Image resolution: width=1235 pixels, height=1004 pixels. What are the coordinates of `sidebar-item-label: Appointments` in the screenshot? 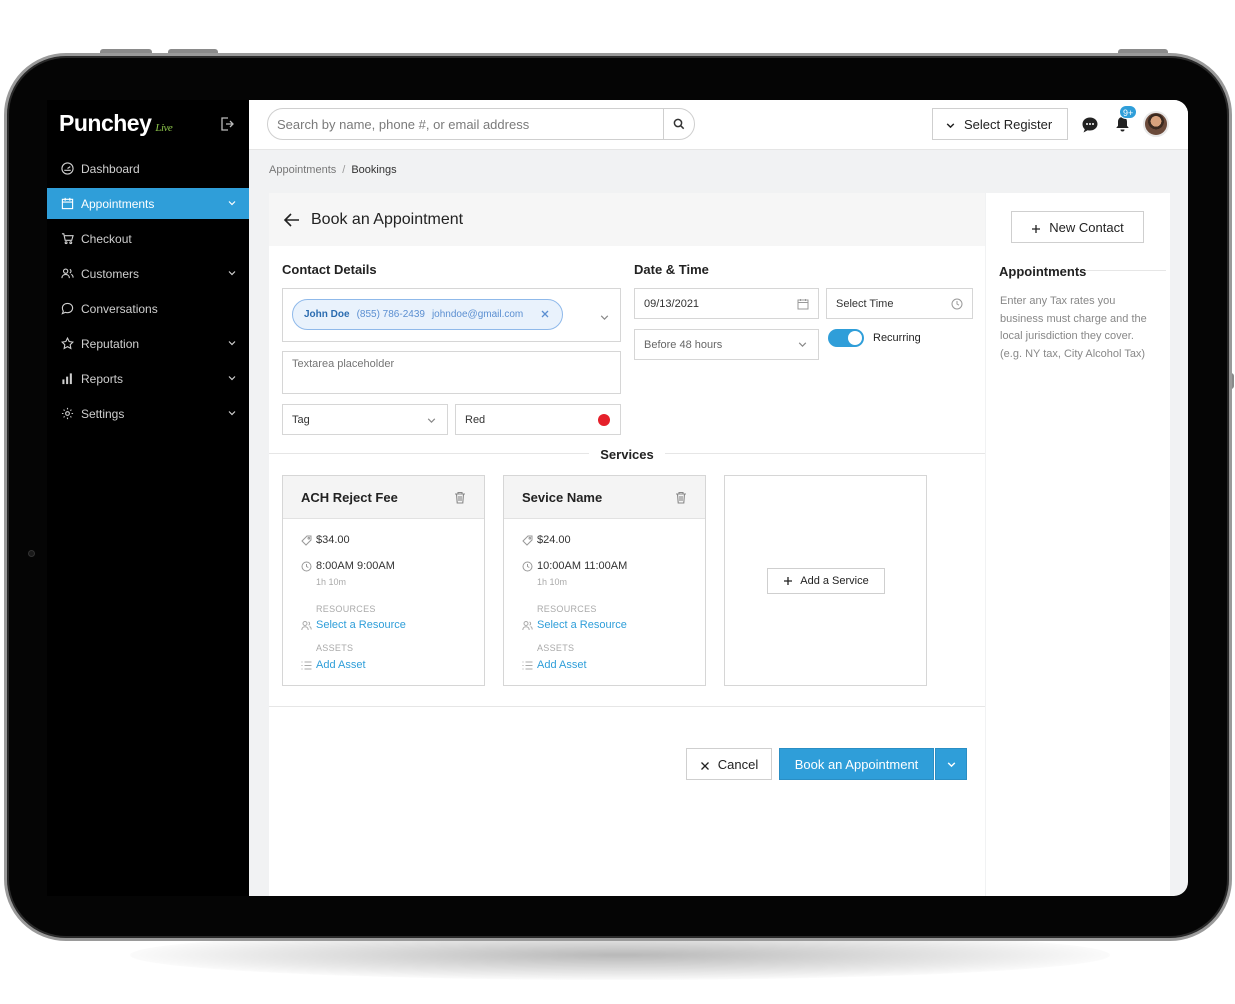 It's located at (118, 203).